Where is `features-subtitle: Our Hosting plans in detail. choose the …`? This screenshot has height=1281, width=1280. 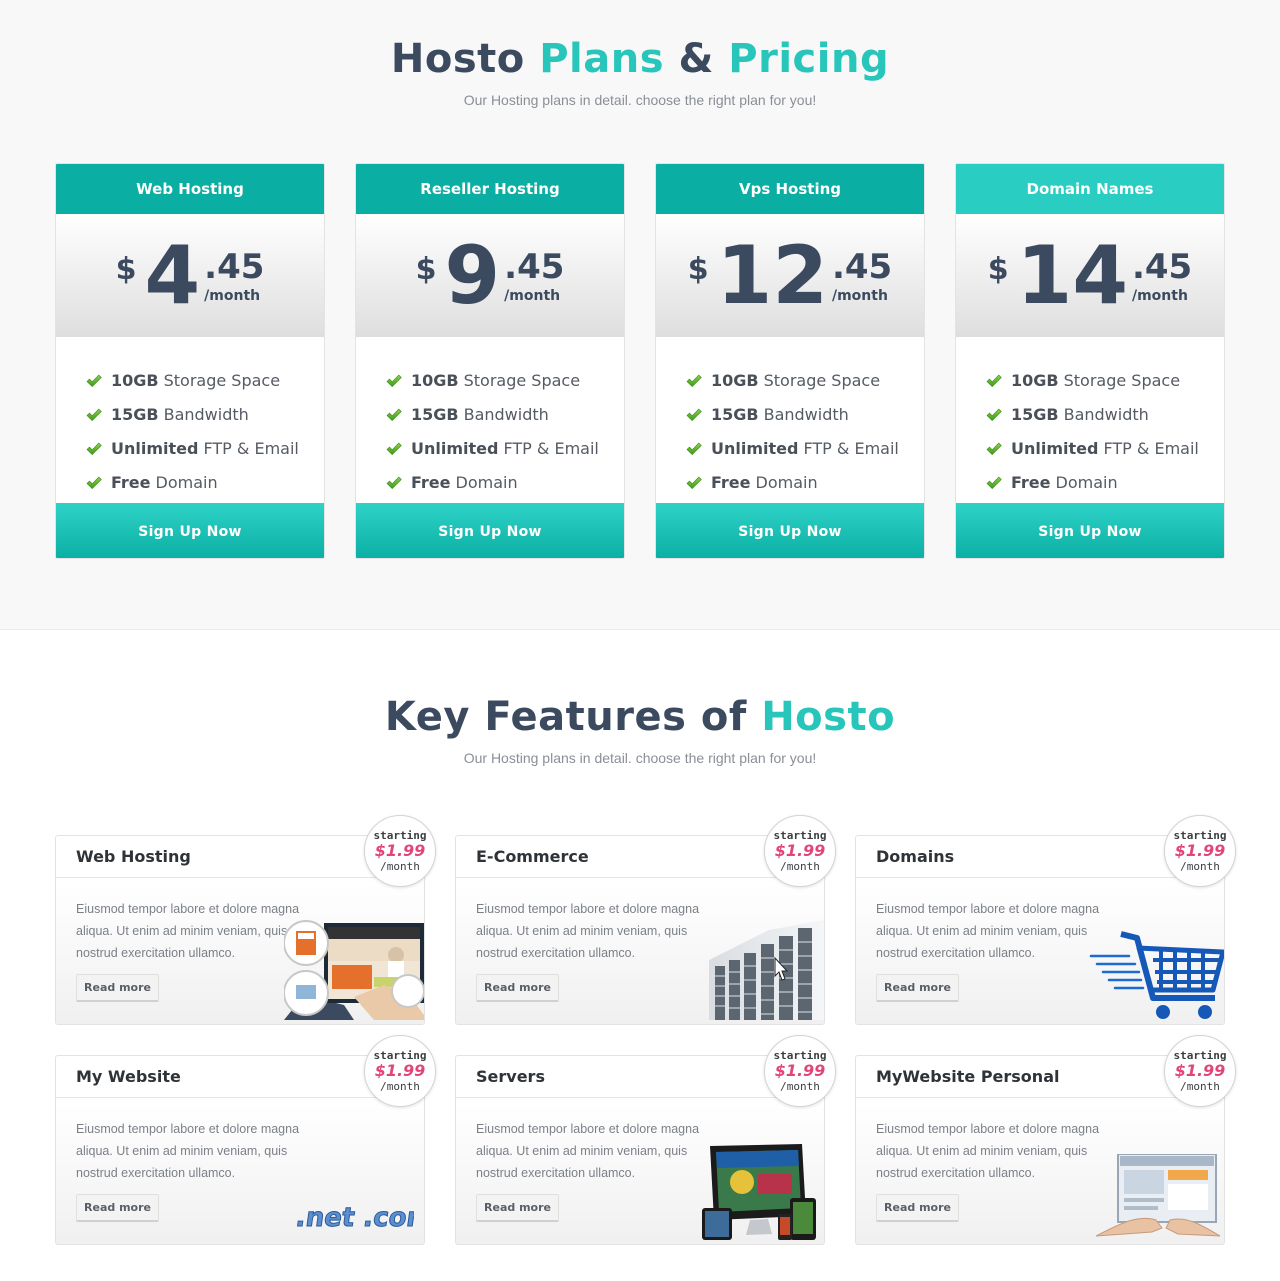
features-subtitle: Our Hosting plans in detail. choose the … is located at coordinates (640, 758).